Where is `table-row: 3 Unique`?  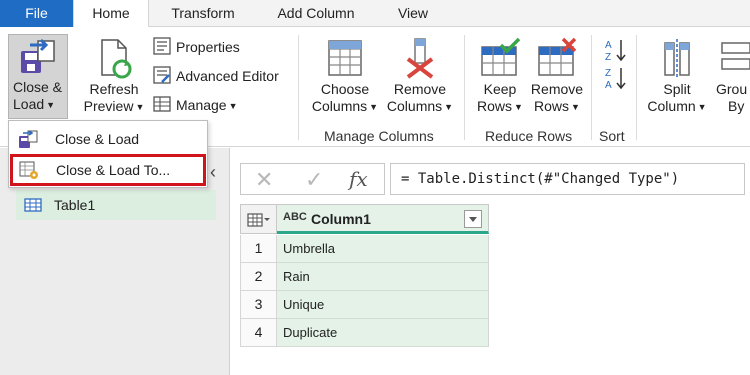 table-row: 3 Unique is located at coordinates (364, 305).